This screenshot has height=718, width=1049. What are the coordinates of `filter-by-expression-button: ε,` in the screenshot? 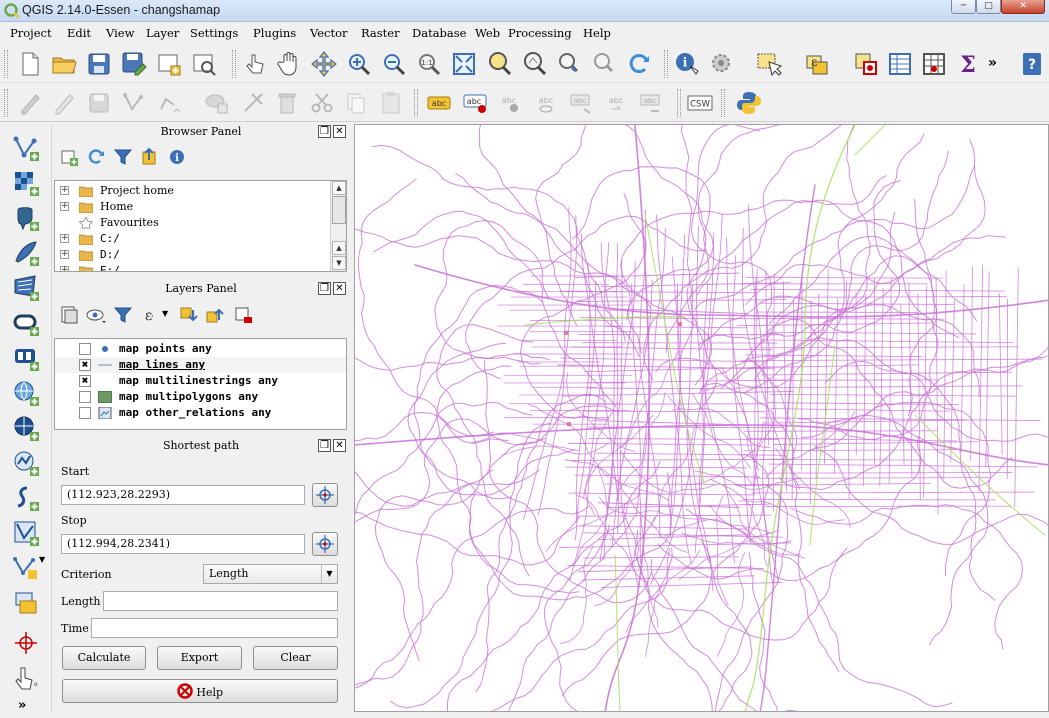 It's located at (150, 315).